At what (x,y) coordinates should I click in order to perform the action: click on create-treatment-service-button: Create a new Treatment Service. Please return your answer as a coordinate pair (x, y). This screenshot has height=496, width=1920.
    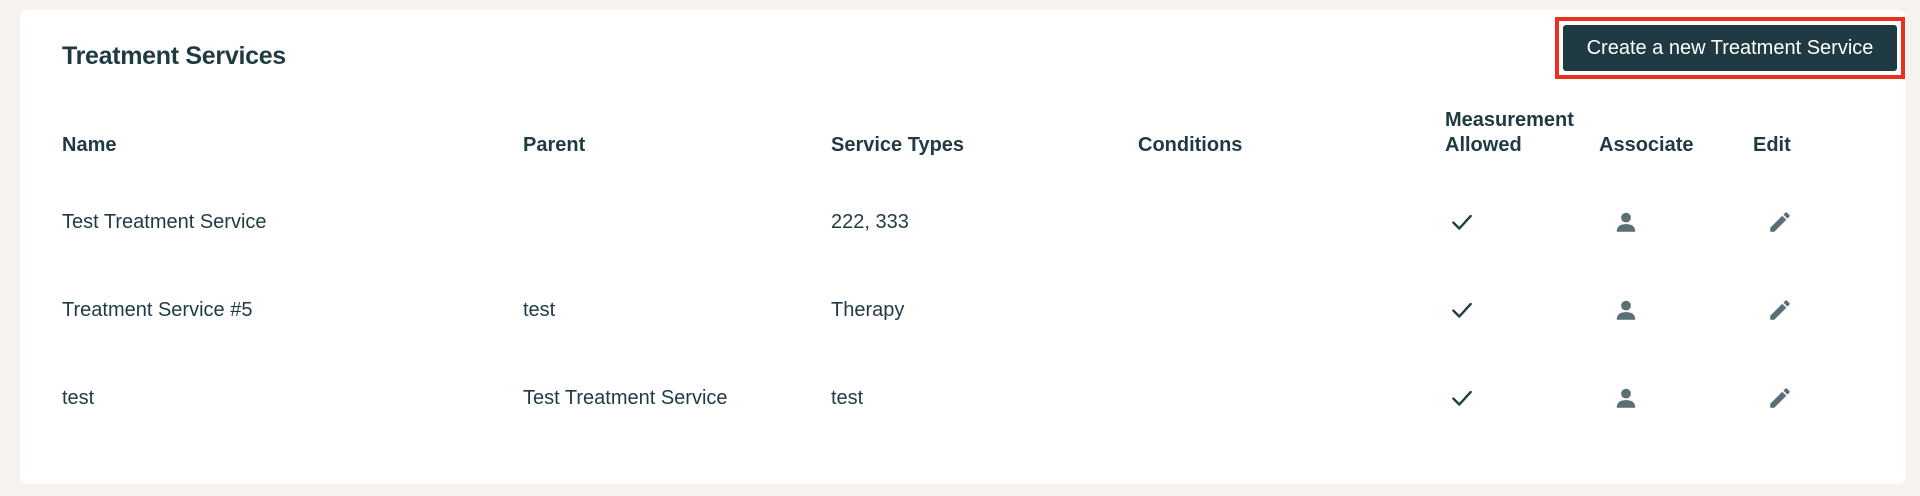
    Looking at the image, I should click on (1730, 48).